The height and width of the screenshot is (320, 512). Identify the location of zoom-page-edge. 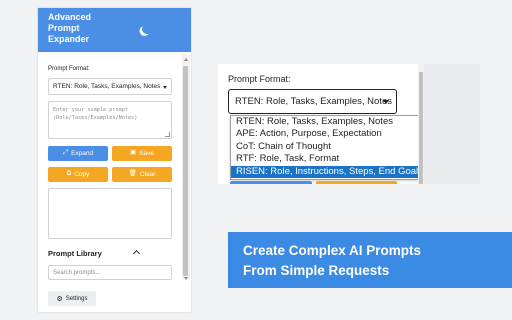
(452, 124).